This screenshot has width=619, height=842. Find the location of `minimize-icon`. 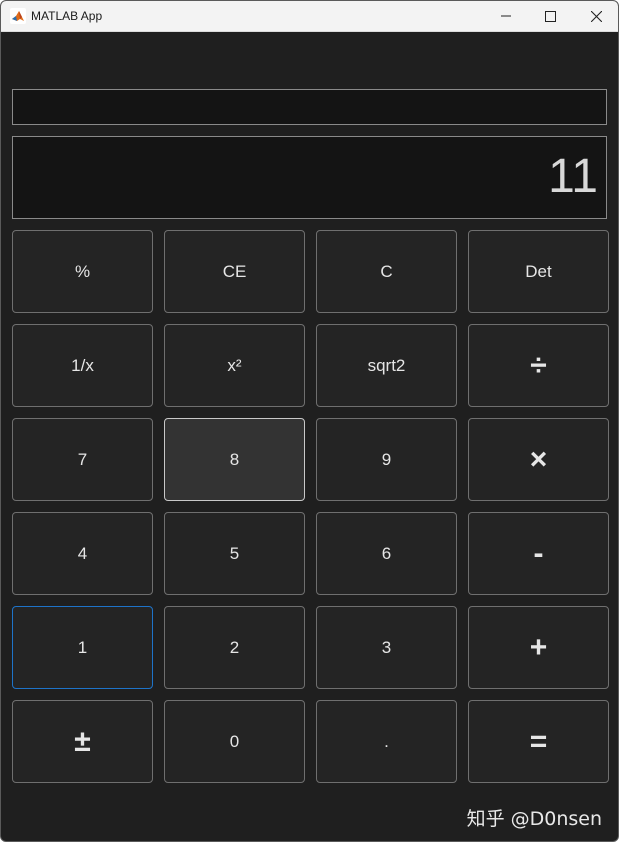

minimize-icon is located at coordinates (506, 16).